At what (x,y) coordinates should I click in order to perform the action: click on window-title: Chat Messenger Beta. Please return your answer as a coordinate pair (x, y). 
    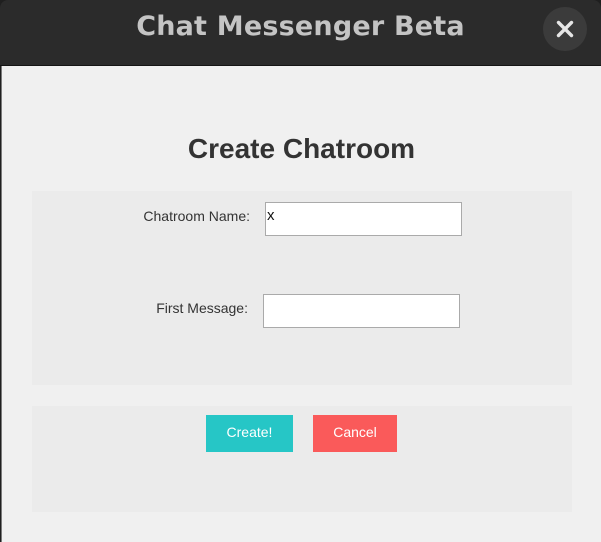
    Looking at the image, I should click on (300, 26).